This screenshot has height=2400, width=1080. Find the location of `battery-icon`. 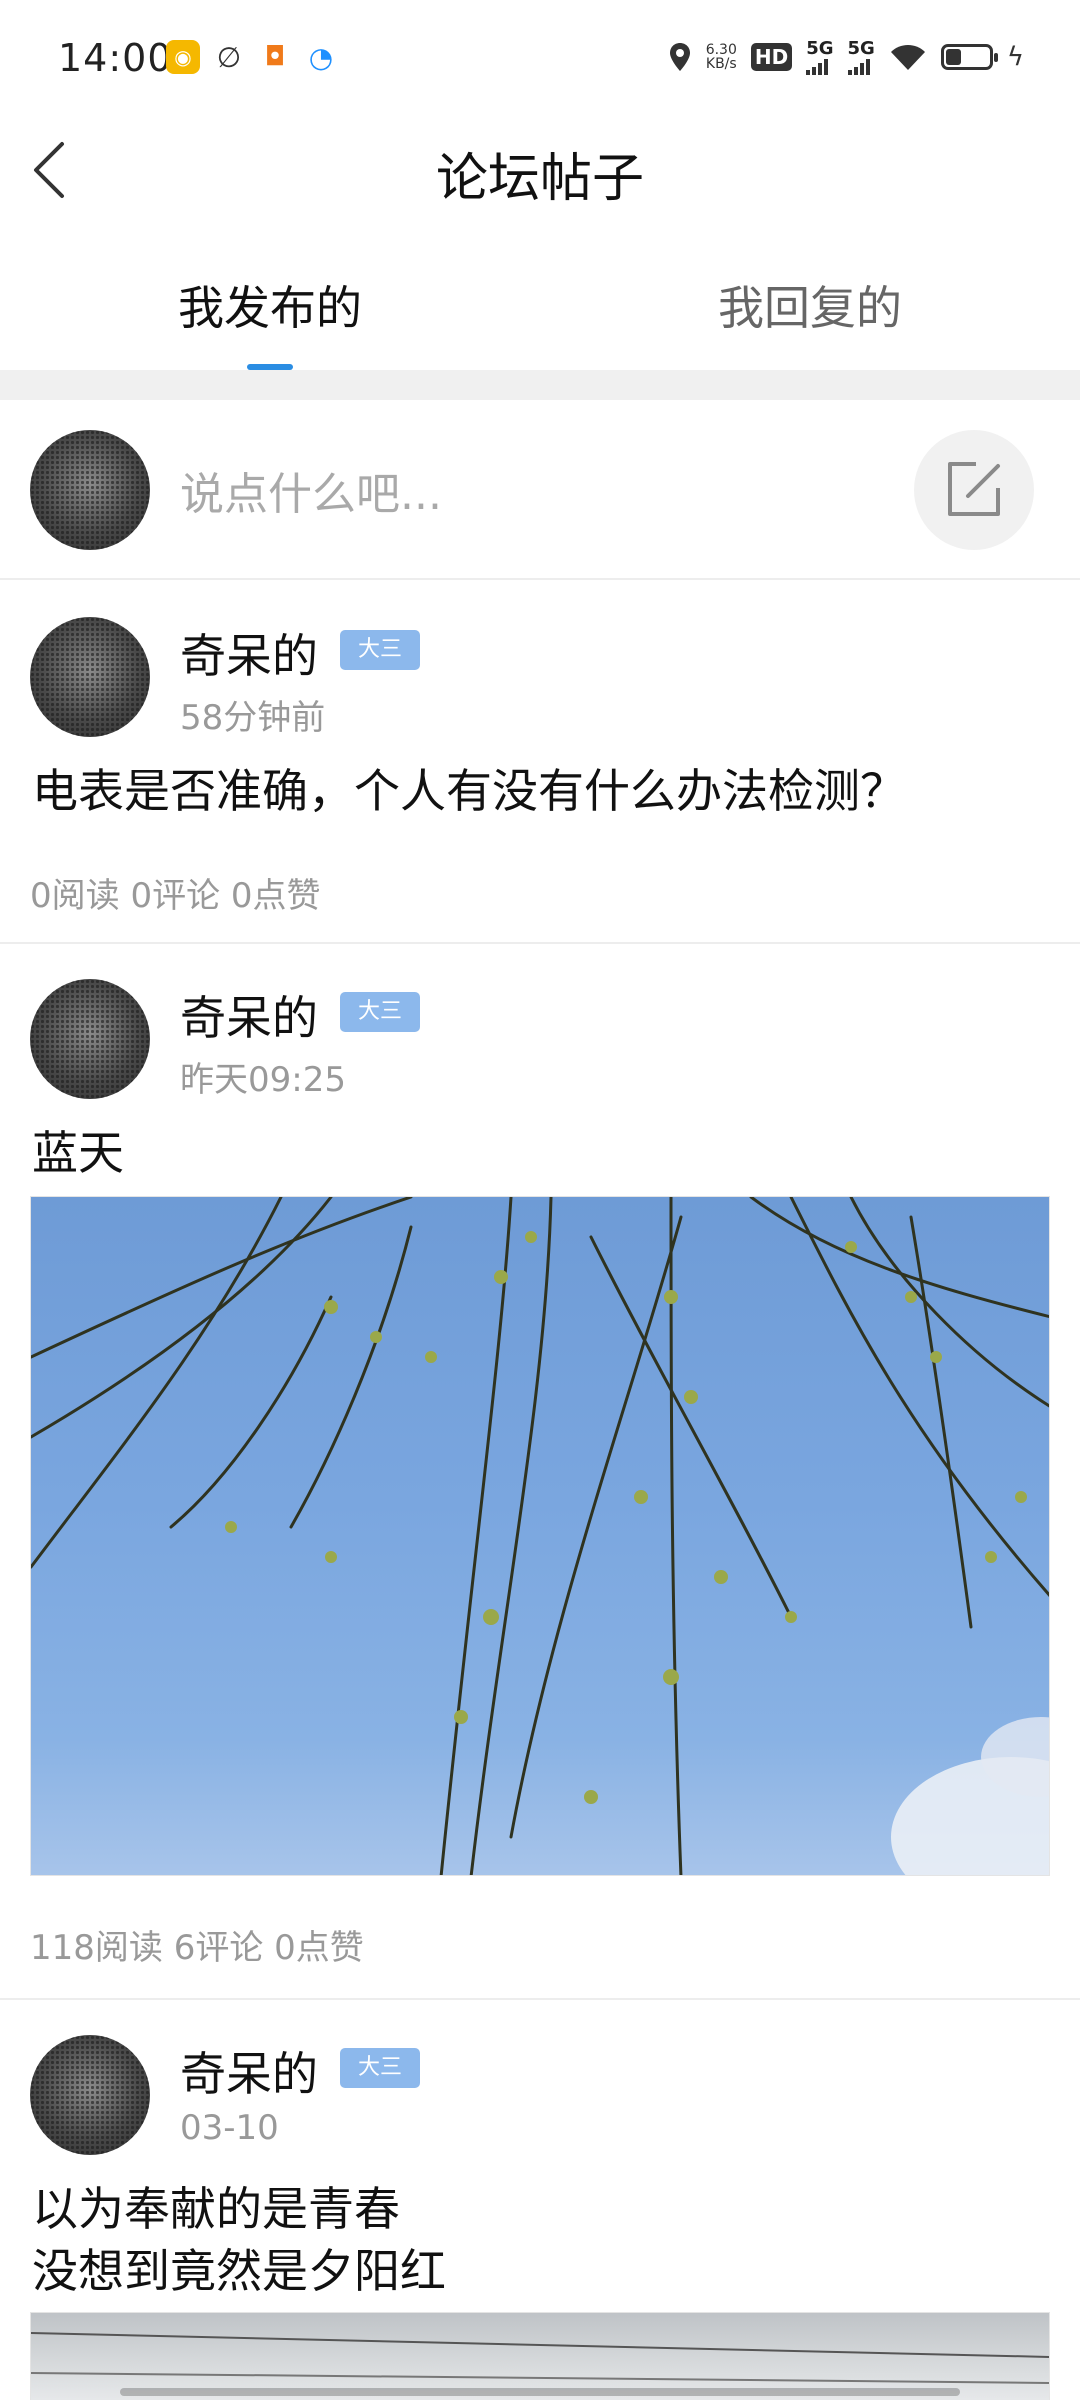

battery-icon is located at coordinates (969, 56).